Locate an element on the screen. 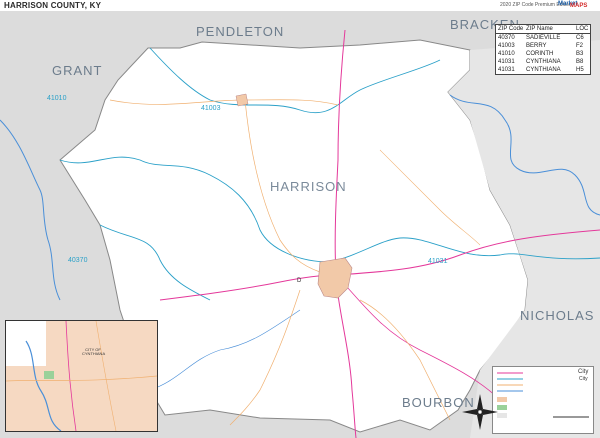 This screenshot has height=438, width=600. compass-rose-icon is located at coordinates (480, 412).